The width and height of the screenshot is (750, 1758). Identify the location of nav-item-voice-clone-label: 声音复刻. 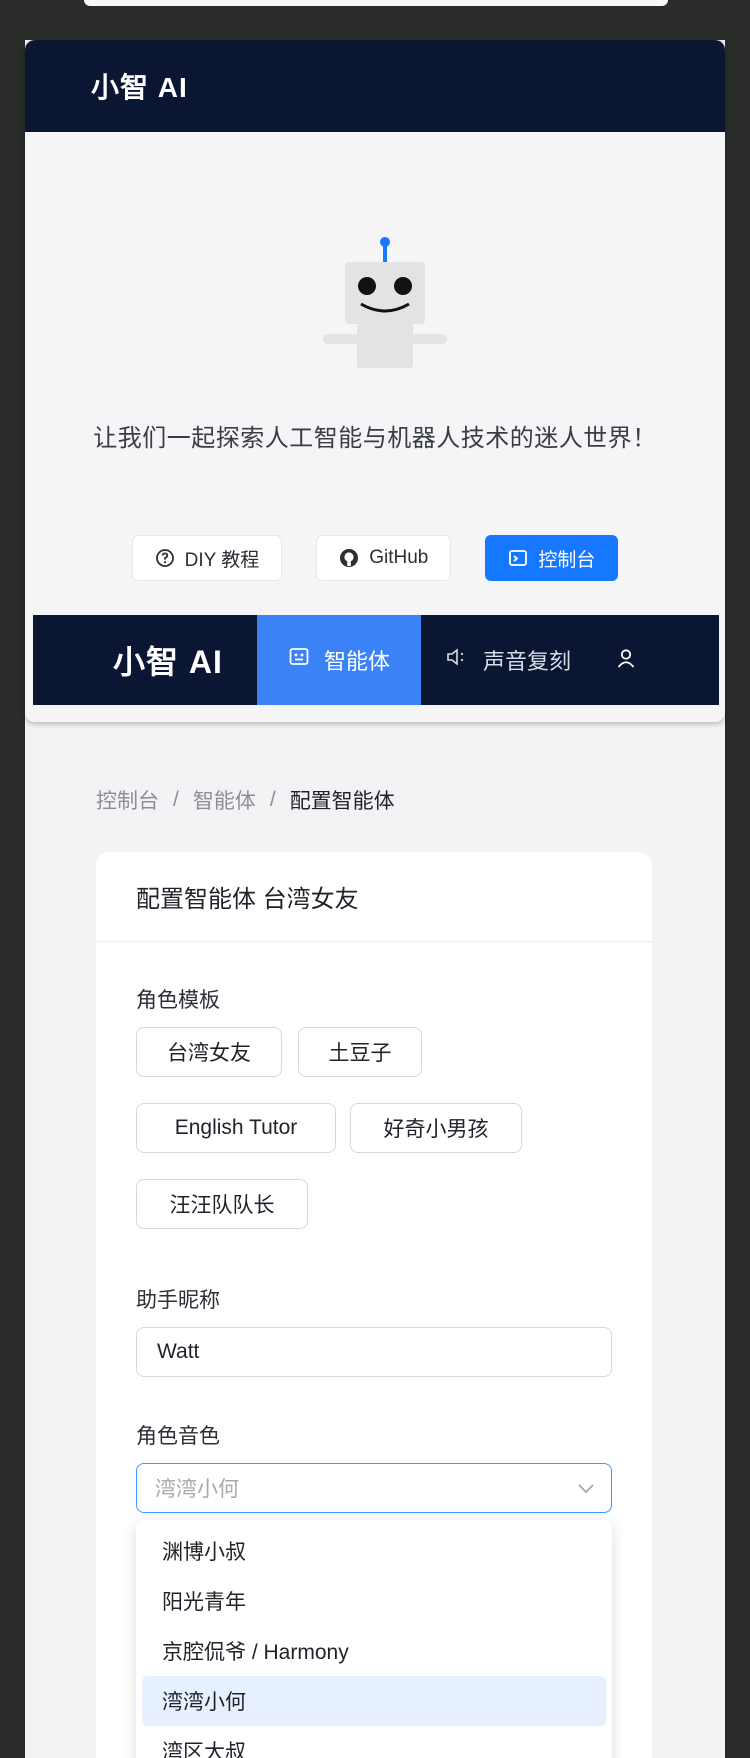
(527, 661).